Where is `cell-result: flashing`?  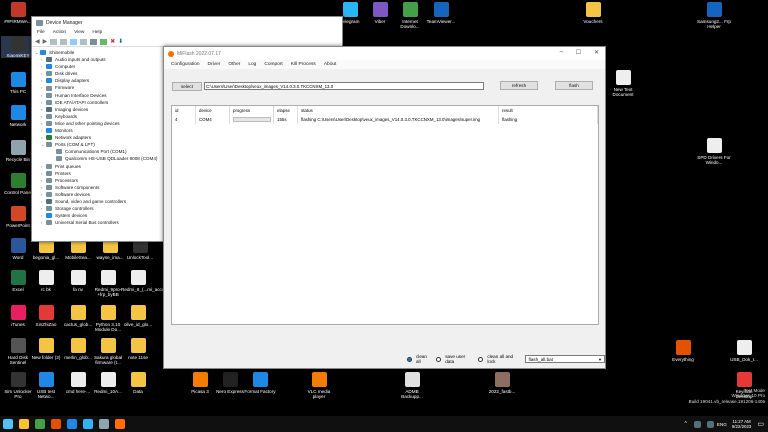
cell-result: flashing is located at coordinates (548, 119).